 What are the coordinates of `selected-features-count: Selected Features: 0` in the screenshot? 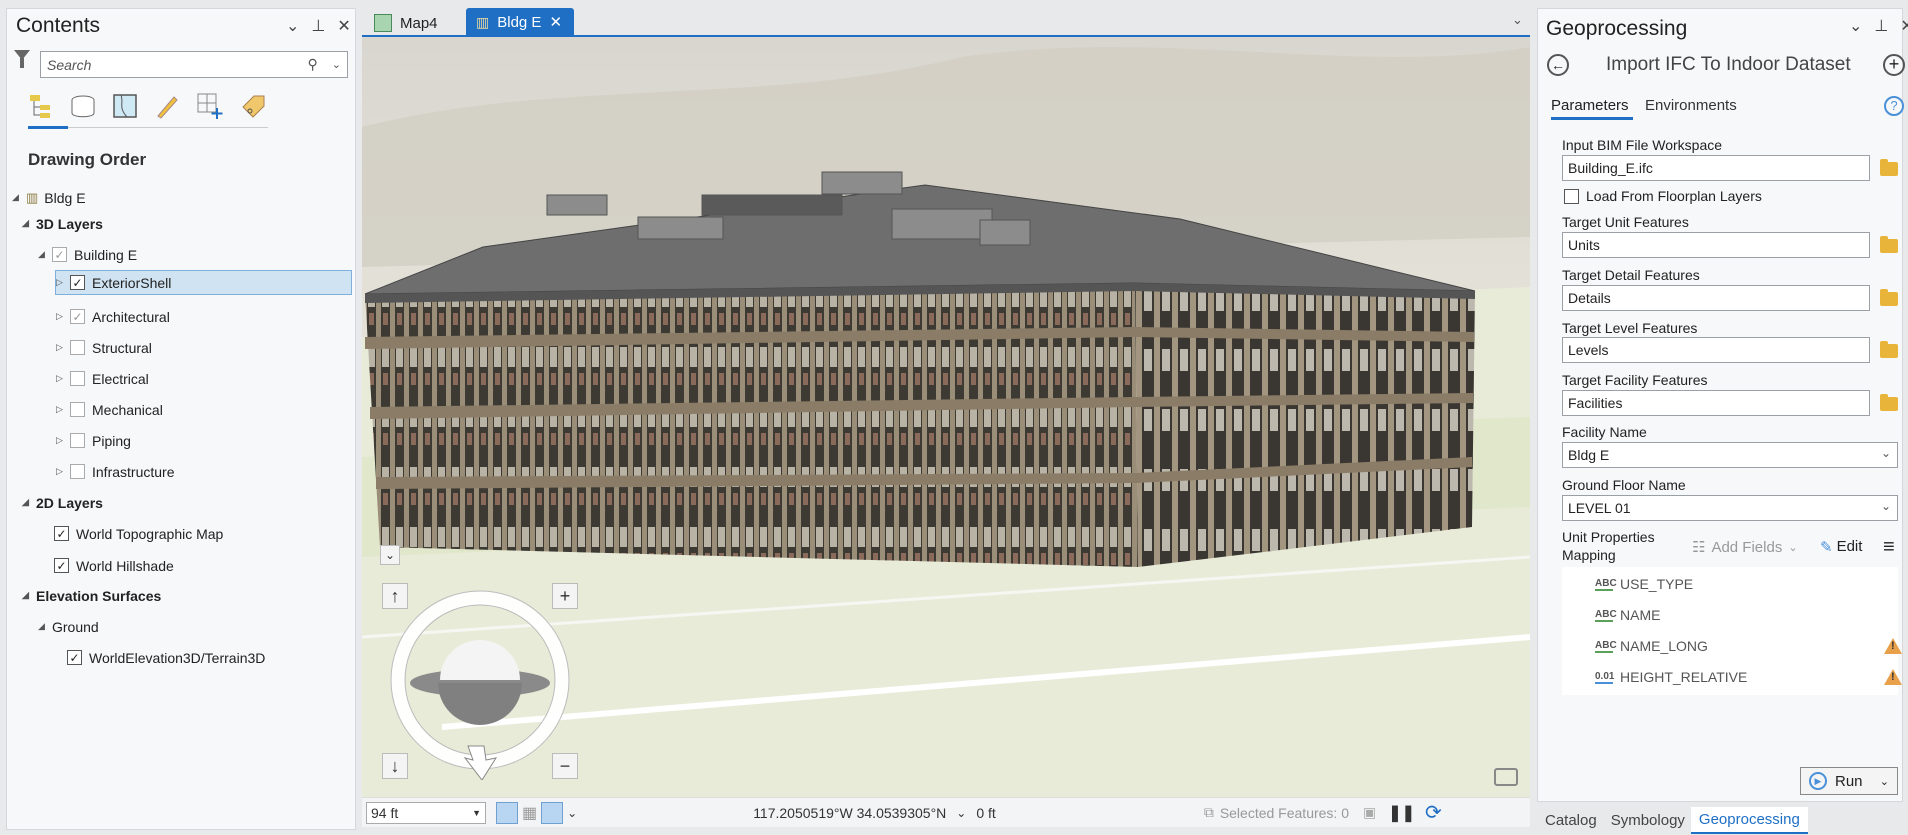 It's located at (1284, 813).